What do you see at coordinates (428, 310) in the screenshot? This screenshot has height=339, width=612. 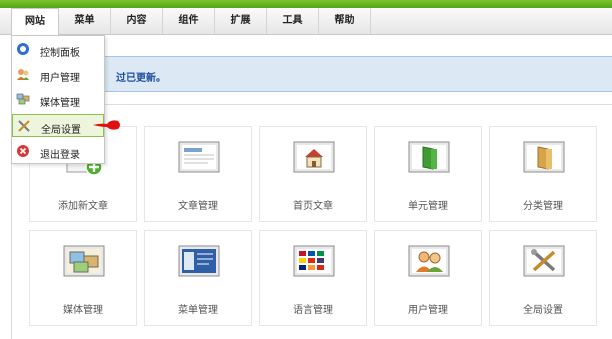 I see `tile-label: 用户管理` at bounding box center [428, 310].